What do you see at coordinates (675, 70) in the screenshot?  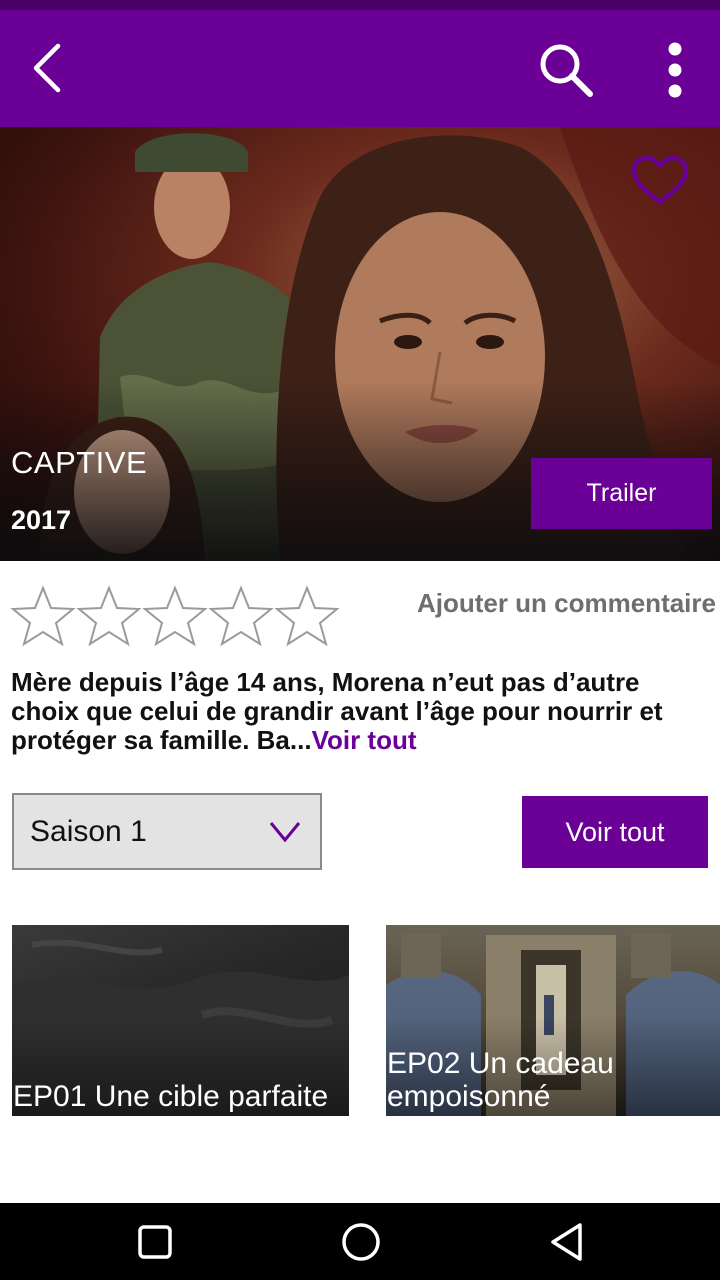 I see `more-vertical-icon` at bounding box center [675, 70].